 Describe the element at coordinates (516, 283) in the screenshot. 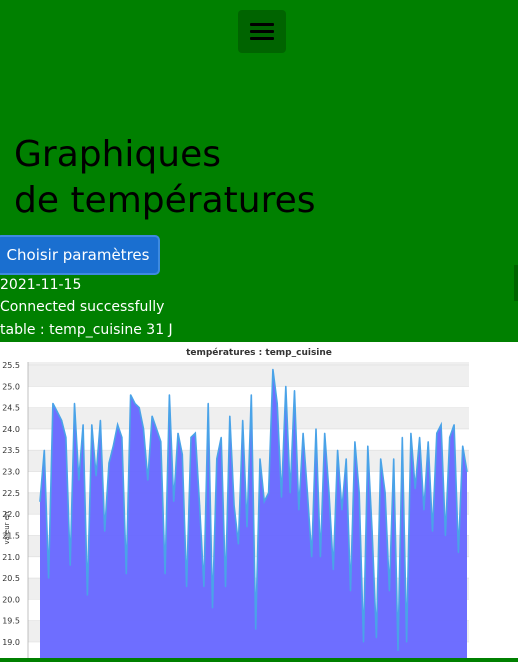

I see `scroll-edge-indicator` at that location.